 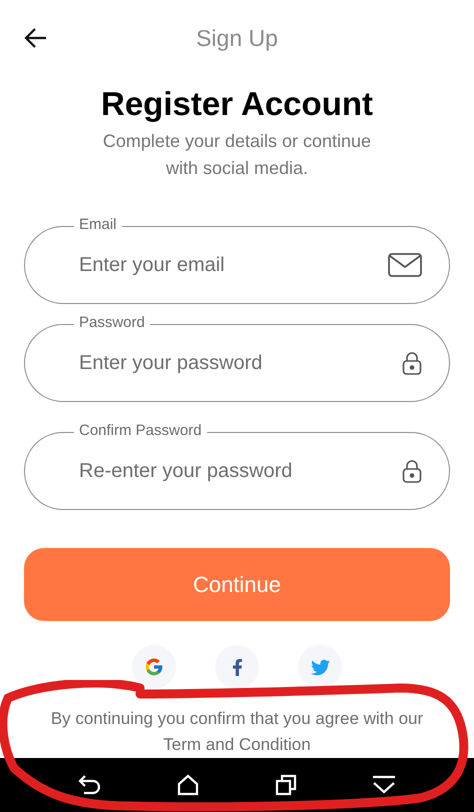 I want to click on twitter-button, so click(x=320, y=667).